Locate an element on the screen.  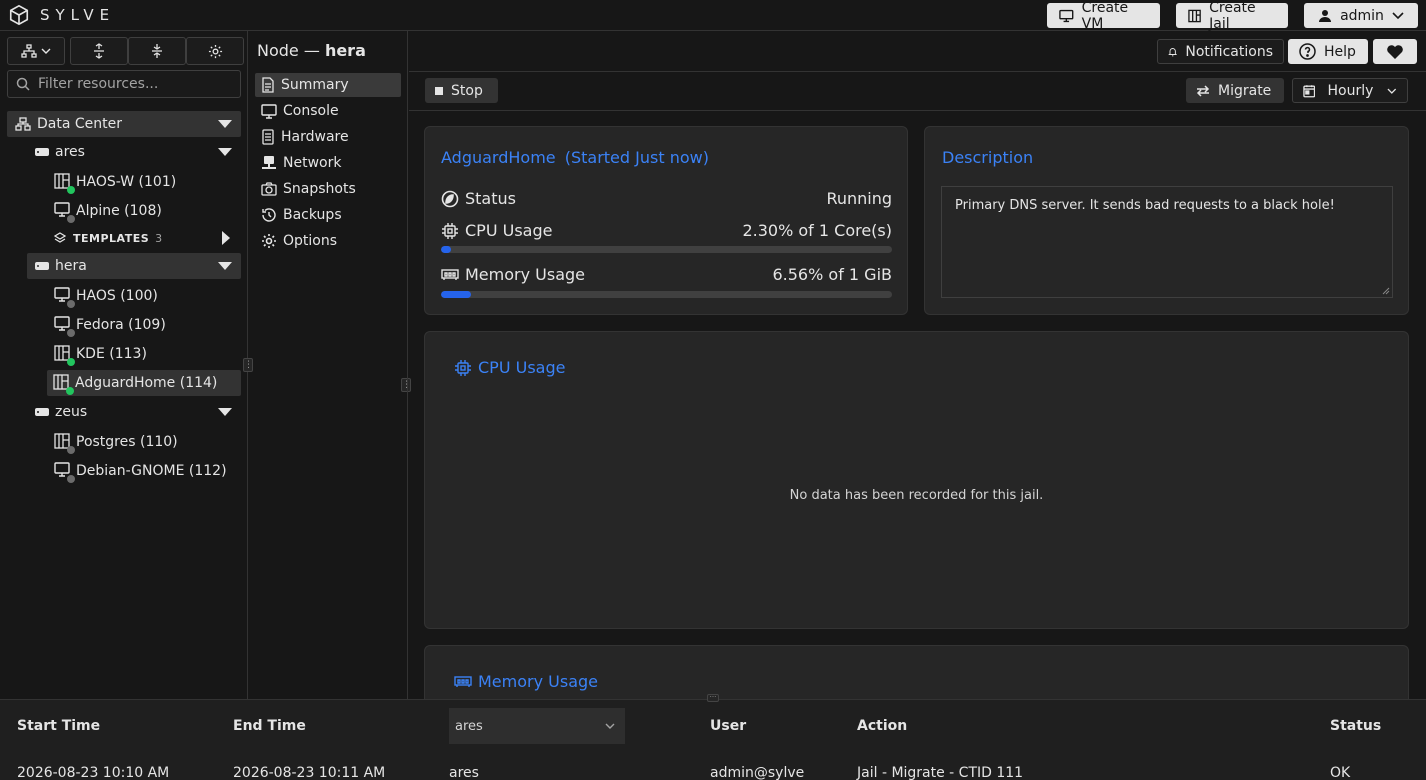
interval-select: Hourly is located at coordinates (1350, 90).